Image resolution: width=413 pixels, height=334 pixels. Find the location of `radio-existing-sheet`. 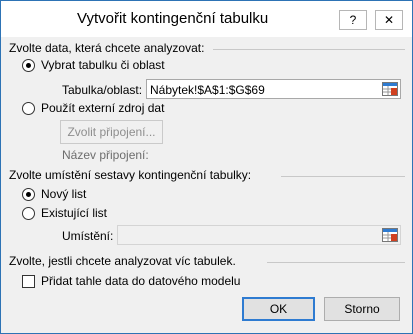

radio-existing-sheet is located at coordinates (28, 213).